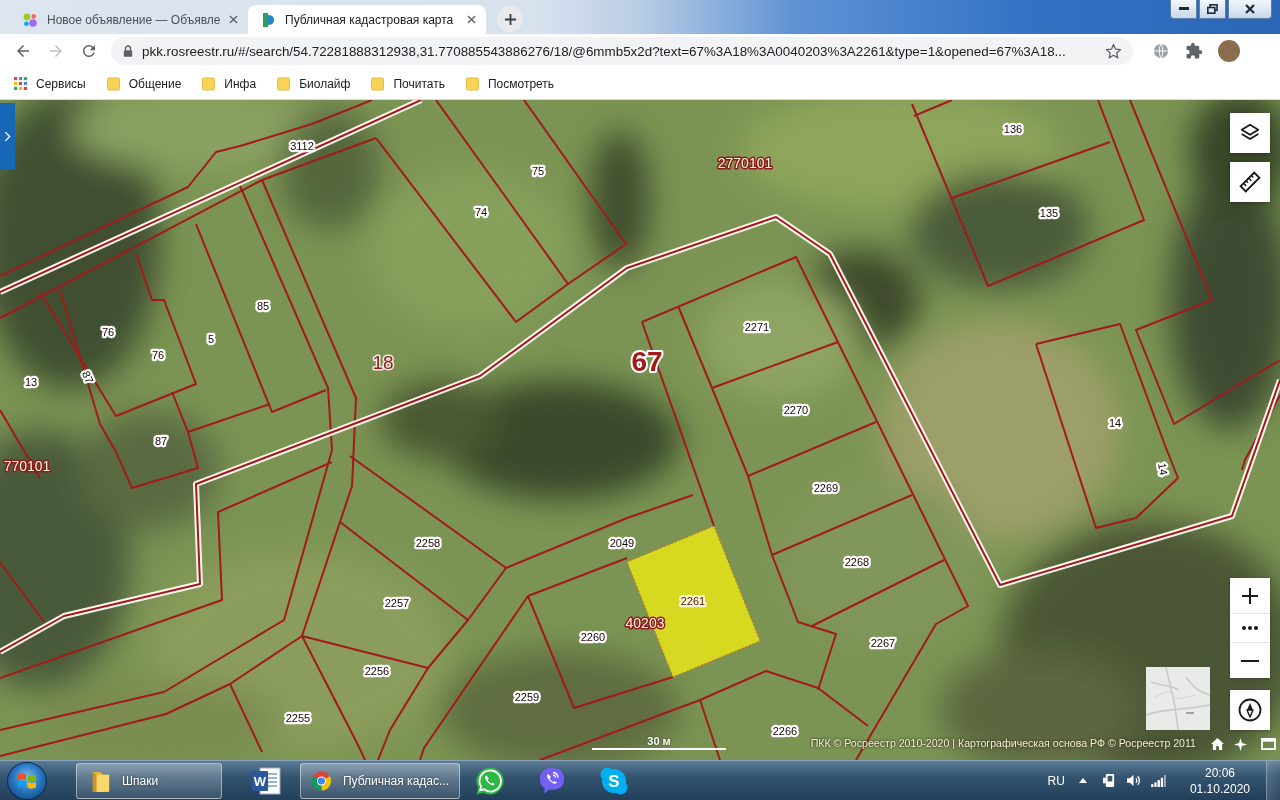 The height and width of the screenshot is (800, 1280). What do you see at coordinates (757, 327) in the screenshot?
I see `parcel-number: 2271` at bounding box center [757, 327].